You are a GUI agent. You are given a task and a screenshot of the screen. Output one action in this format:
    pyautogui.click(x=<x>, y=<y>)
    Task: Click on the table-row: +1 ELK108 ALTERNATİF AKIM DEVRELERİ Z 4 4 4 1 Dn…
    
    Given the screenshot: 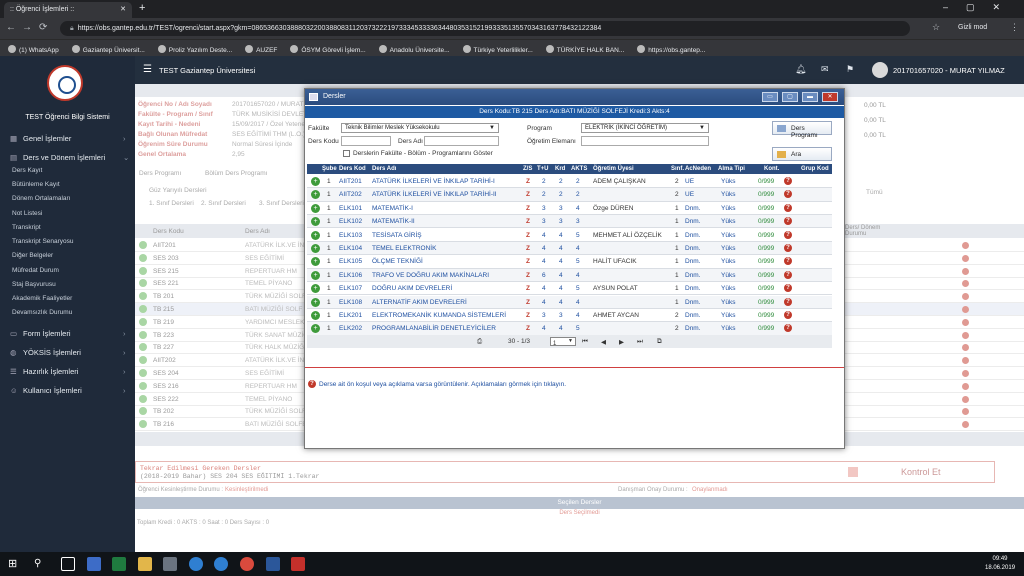 What is the action you would take?
    pyautogui.click(x=569, y=302)
    